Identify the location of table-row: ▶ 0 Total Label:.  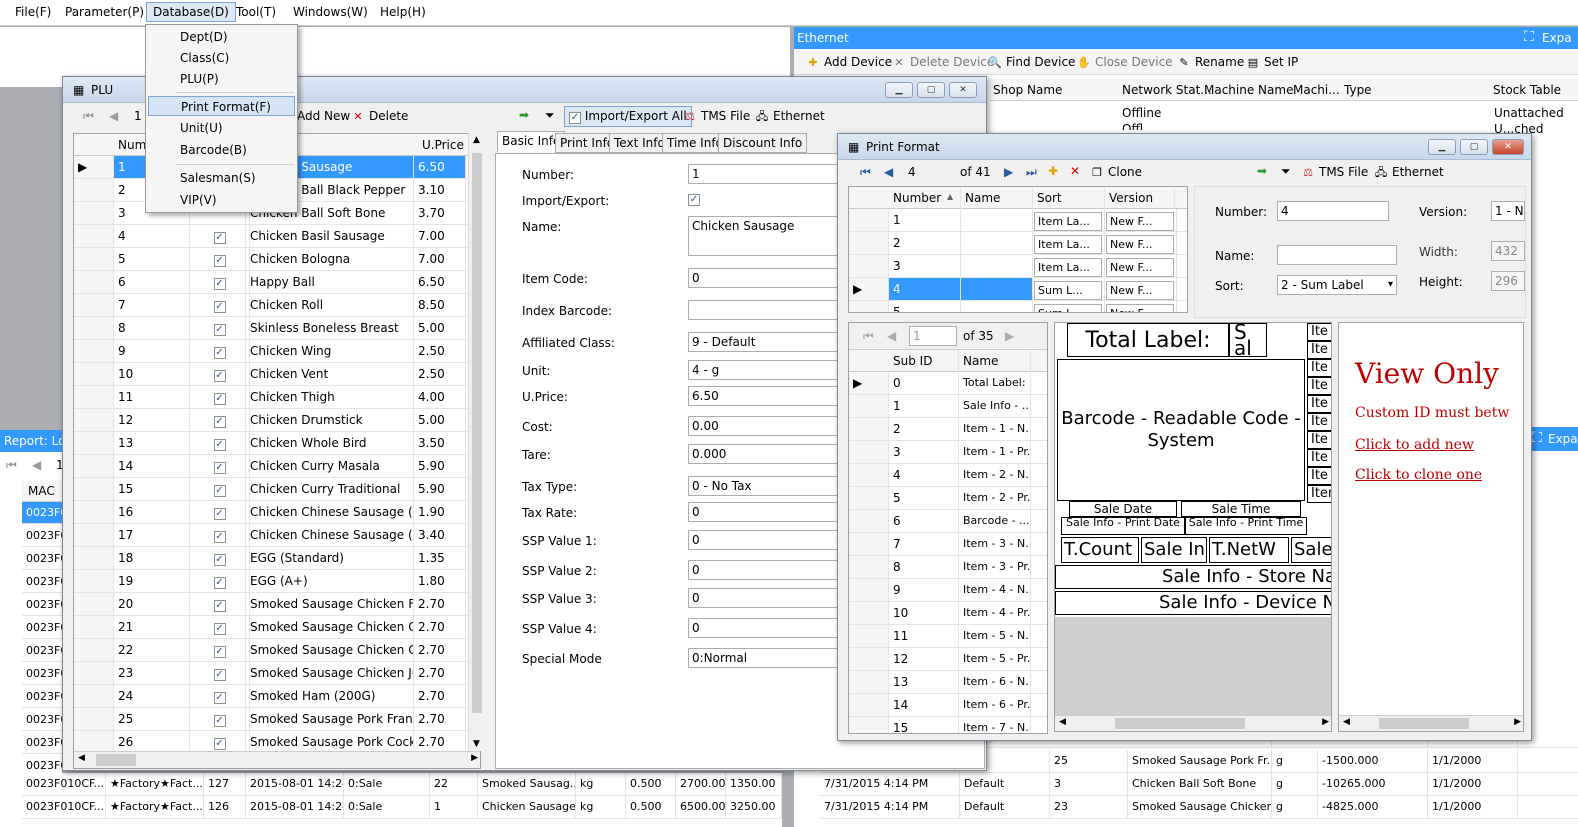
(948, 383).